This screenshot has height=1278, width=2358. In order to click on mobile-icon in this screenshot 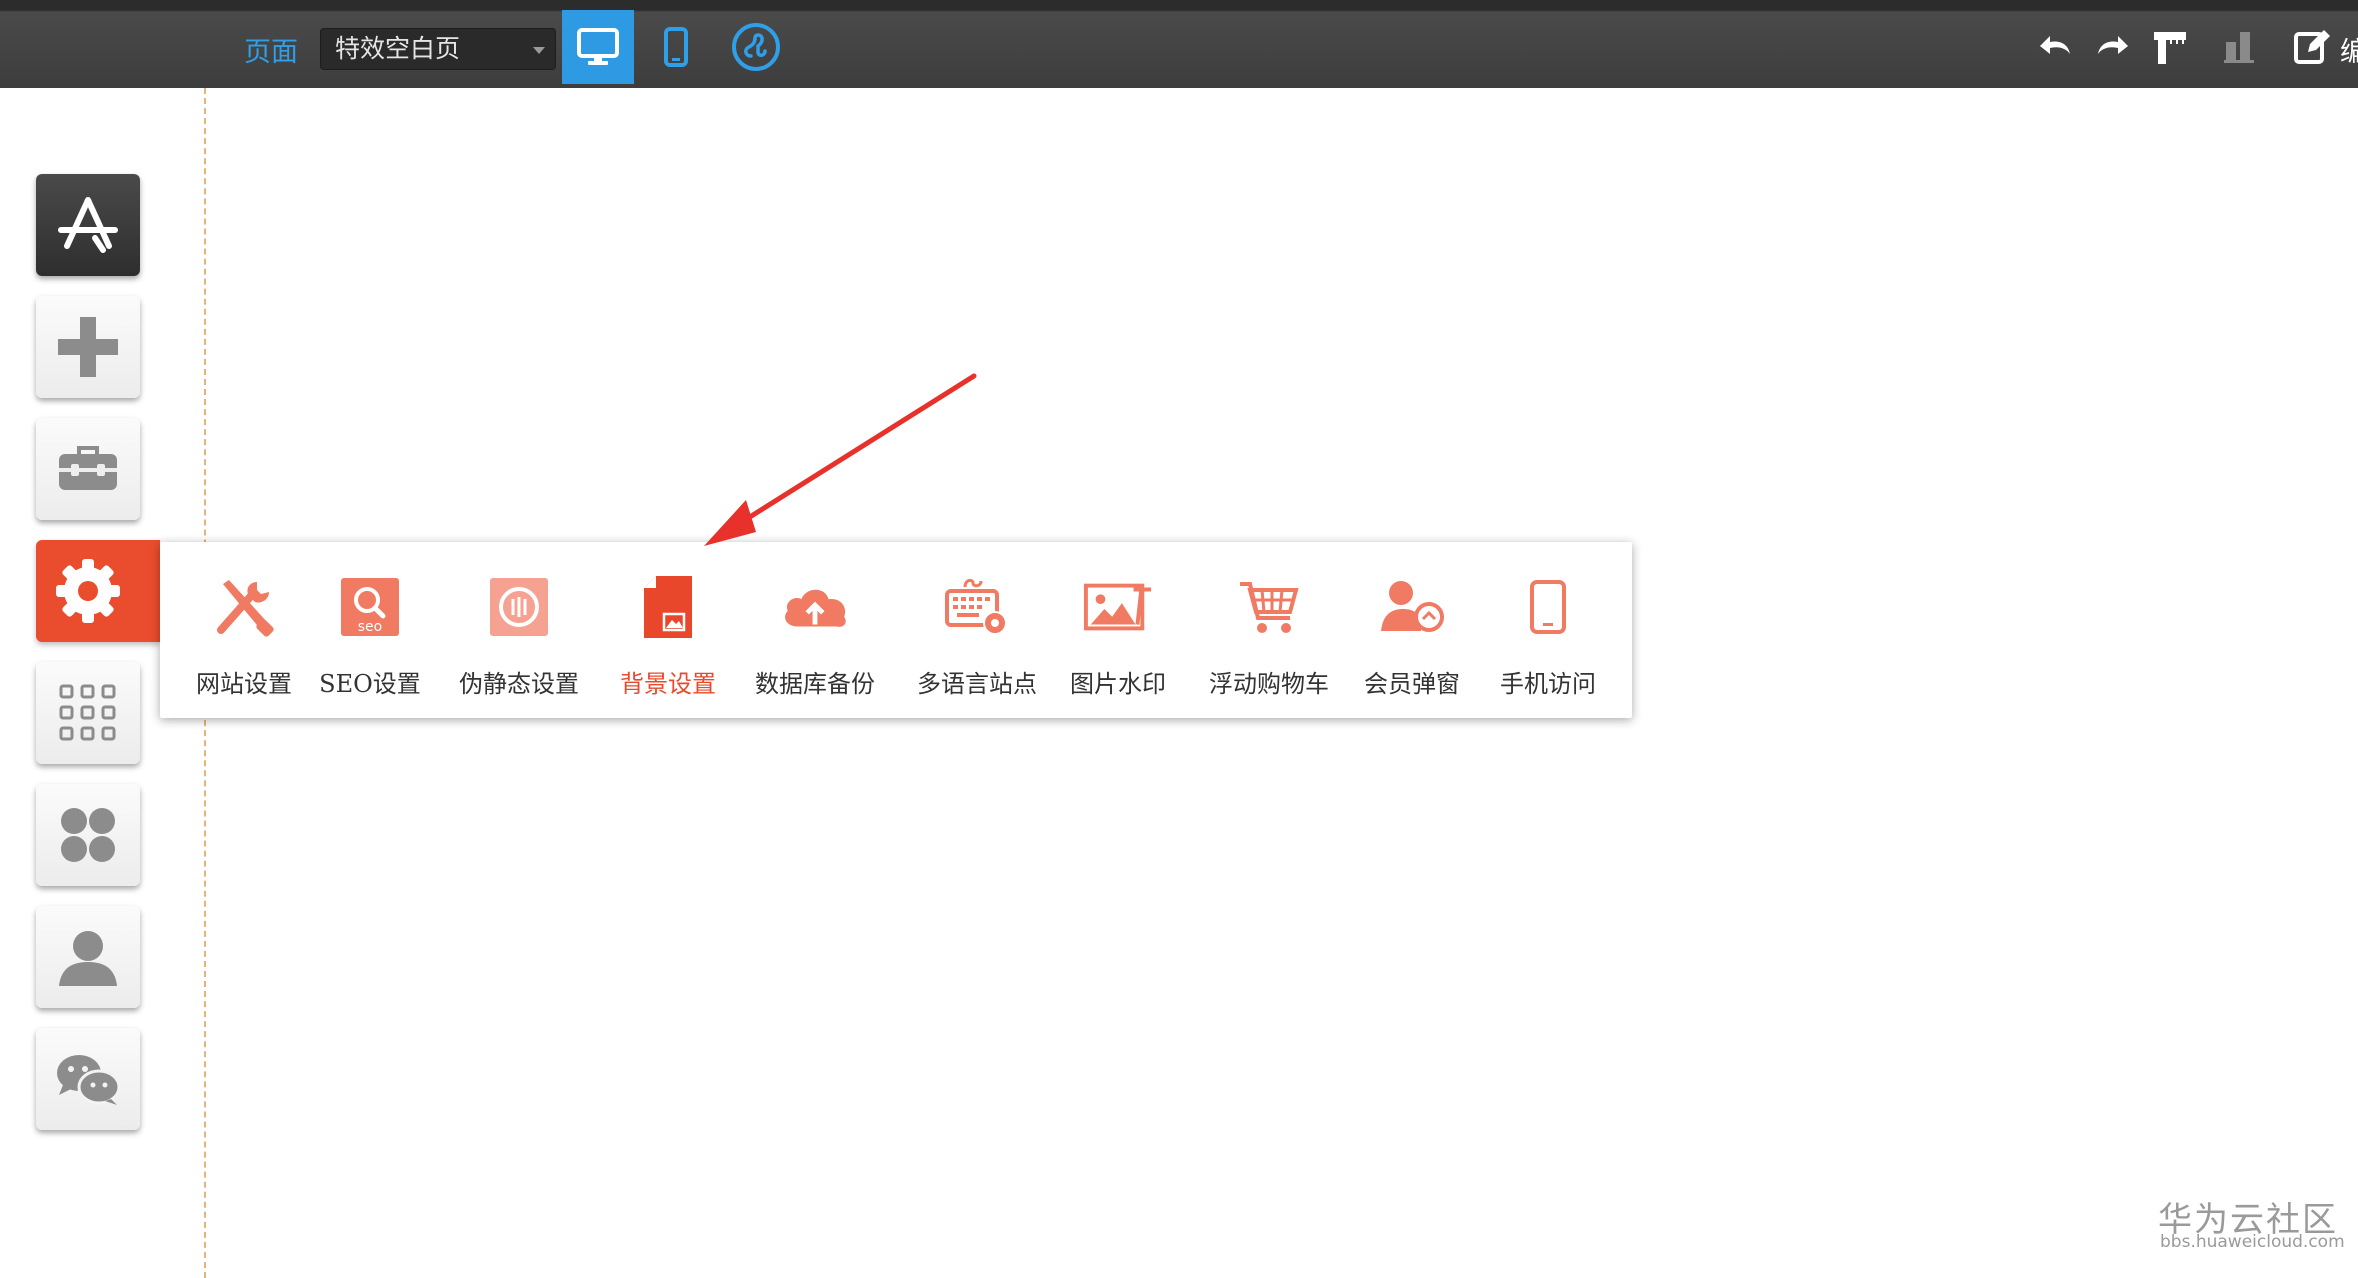, I will do `click(676, 47)`.